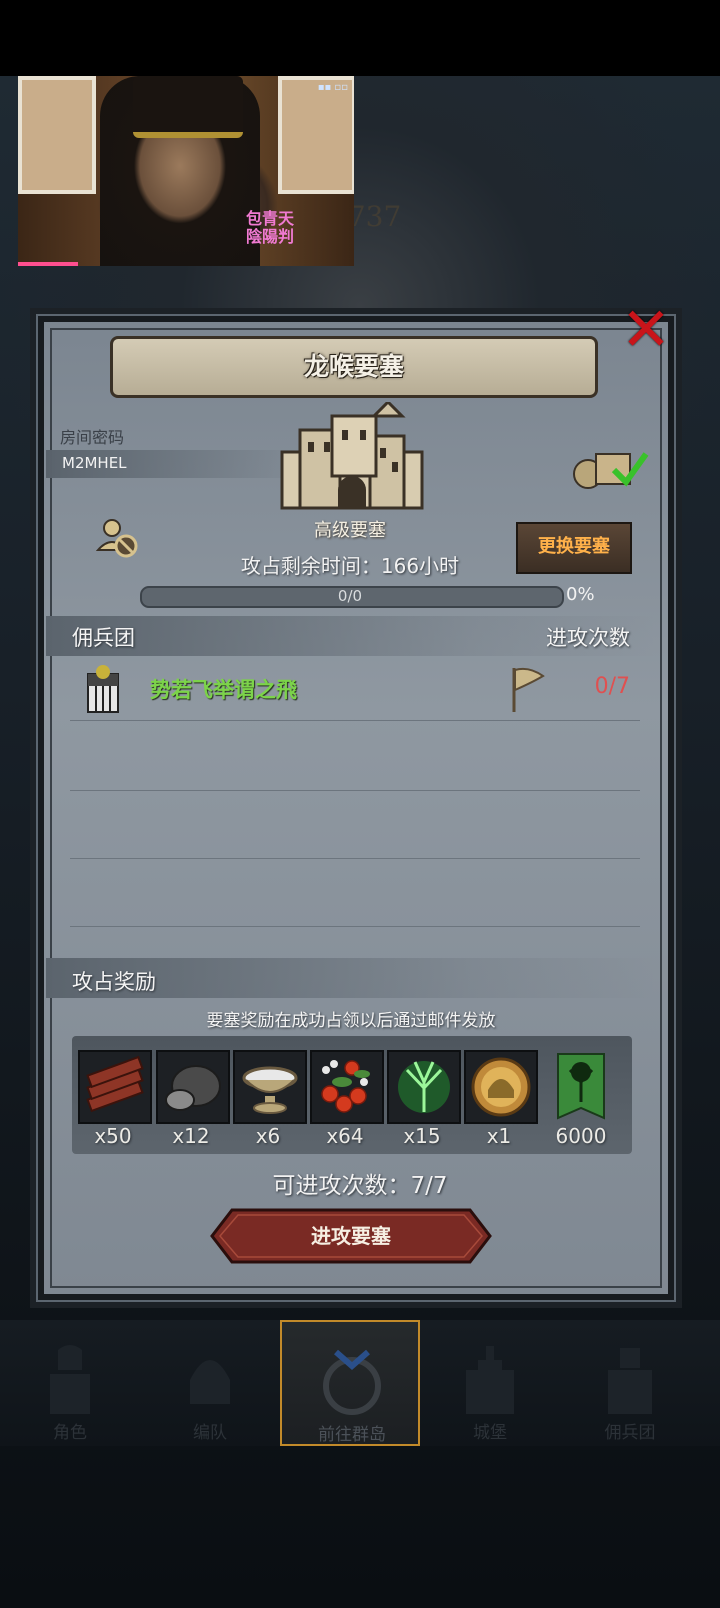 Image resolution: width=720 pixels, height=1608 pixels. What do you see at coordinates (352, 456) in the screenshot?
I see `castle-icon` at bounding box center [352, 456].